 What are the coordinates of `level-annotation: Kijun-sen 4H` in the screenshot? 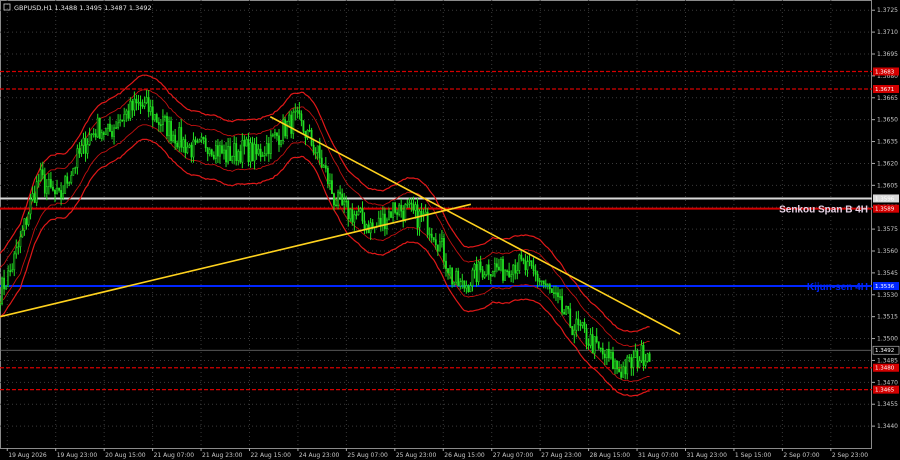 It's located at (837, 287).